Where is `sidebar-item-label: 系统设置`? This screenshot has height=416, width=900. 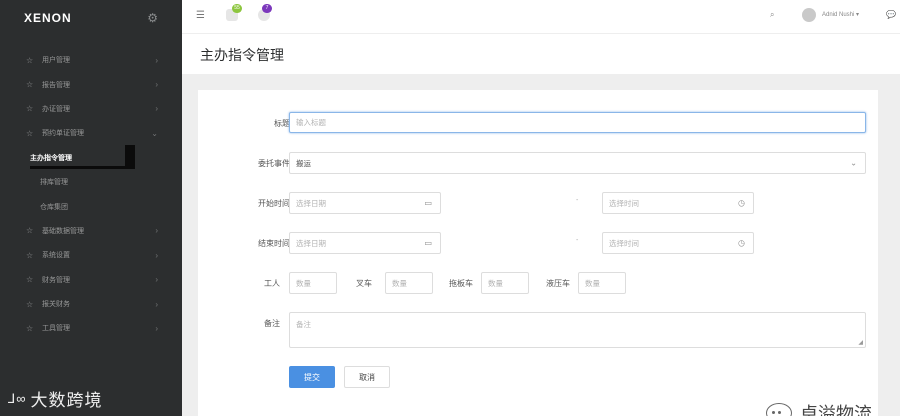 sidebar-item-label: 系统设置 is located at coordinates (56, 256).